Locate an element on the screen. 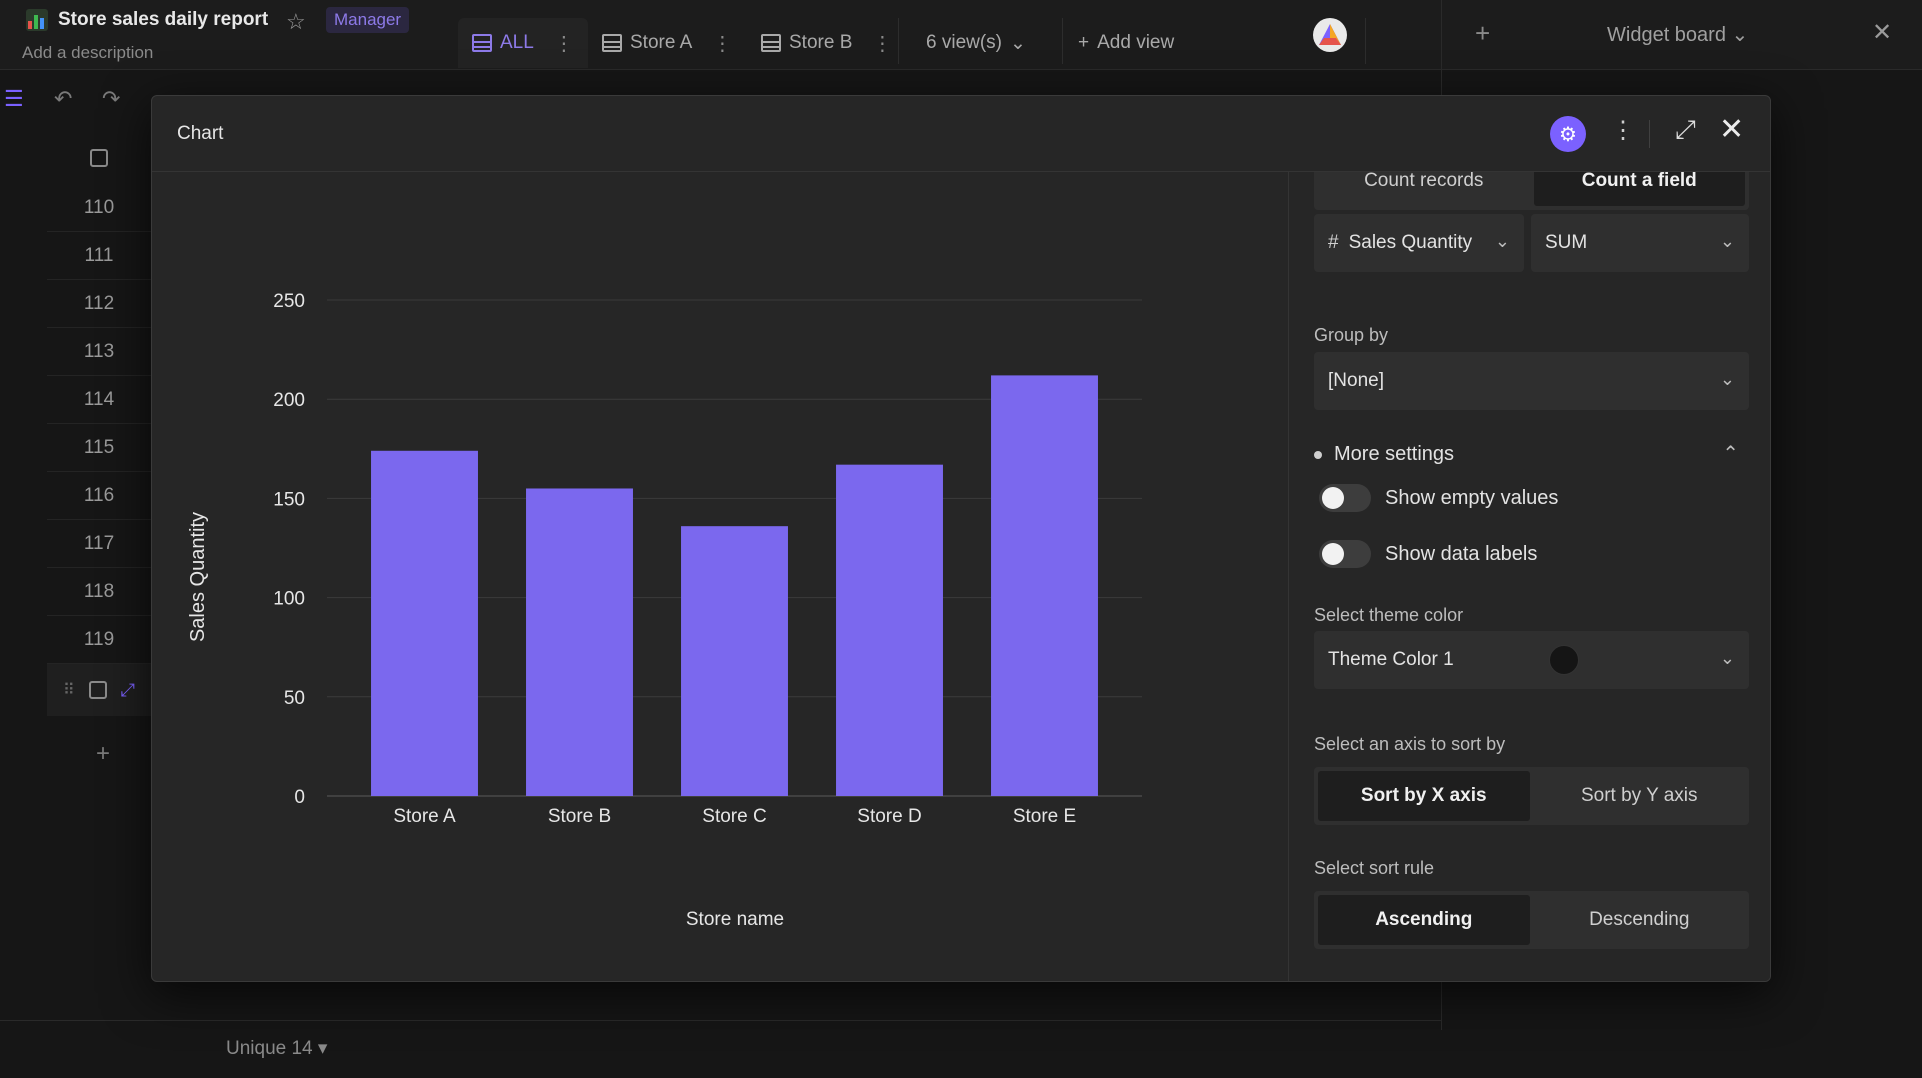 The image size is (1922, 1078). triangle-logo-icon is located at coordinates (1330, 34).